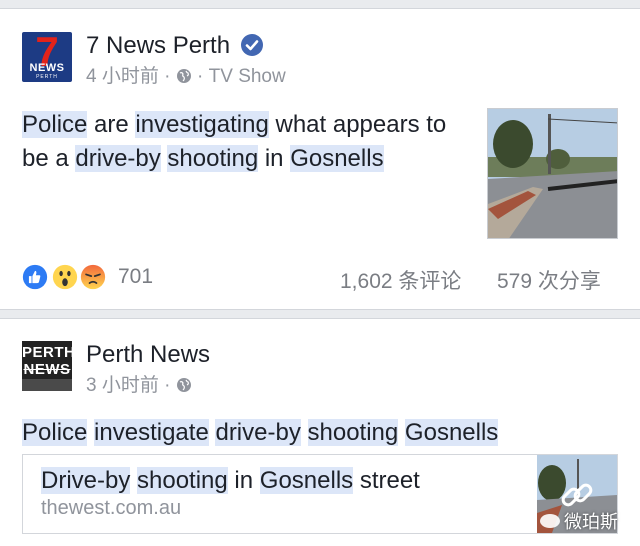  I want to click on street-photo, so click(552, 173).